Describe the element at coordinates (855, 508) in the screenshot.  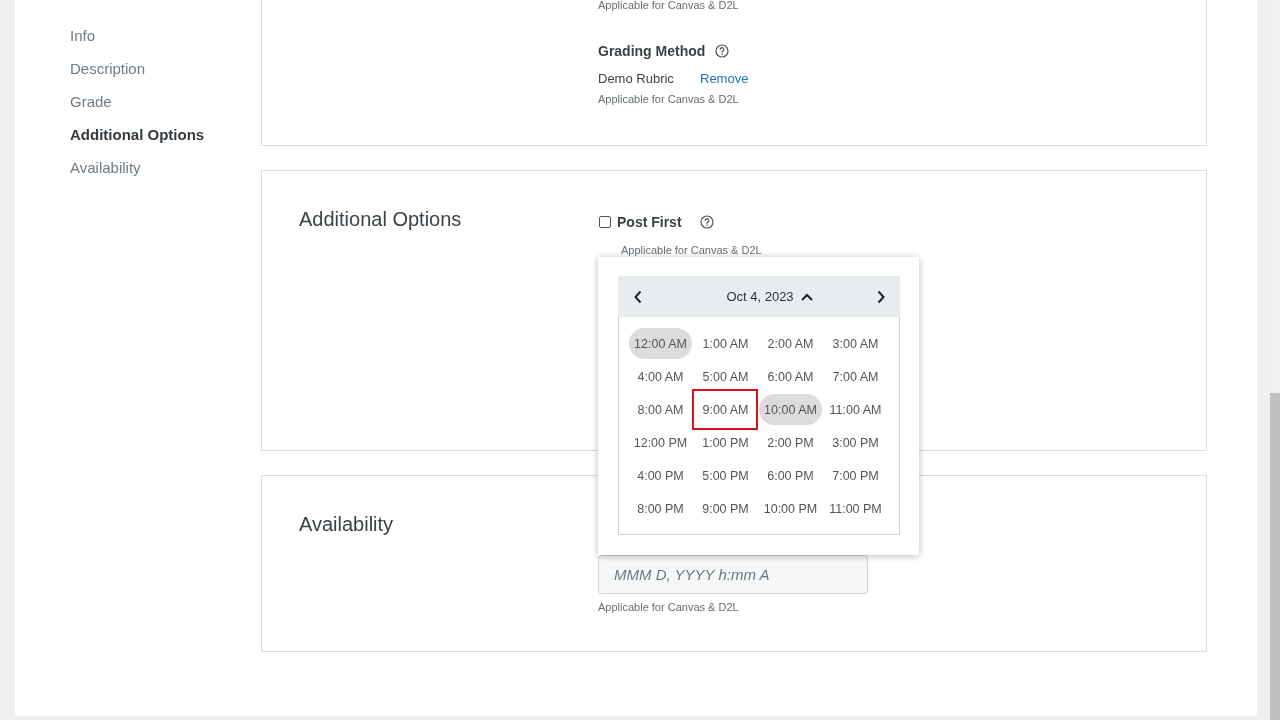
I see `time-option: 11:00 PM` at that location.